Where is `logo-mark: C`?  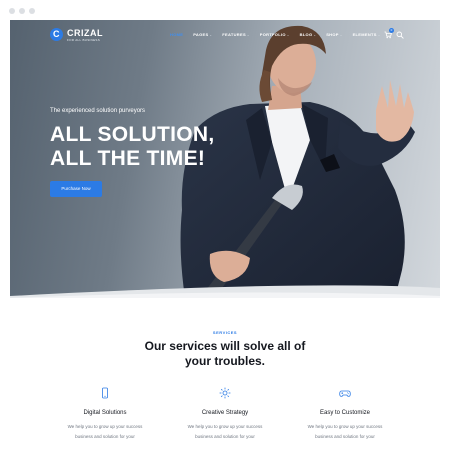
logo-mark: C is located at coordinates (56, 34).